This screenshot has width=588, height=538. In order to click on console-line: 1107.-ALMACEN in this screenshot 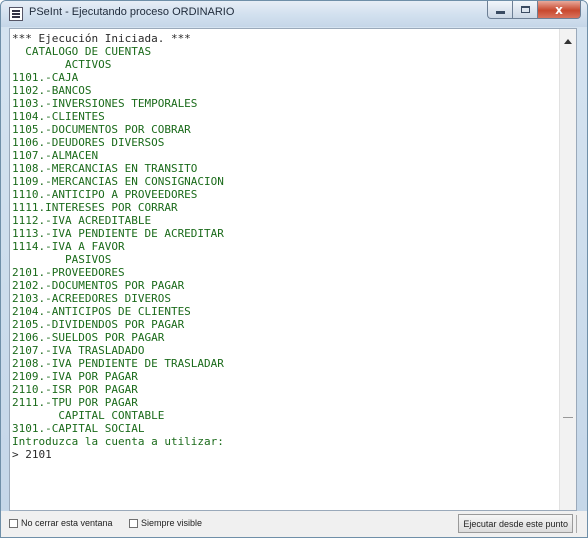, I will do `click(55, 155)`.